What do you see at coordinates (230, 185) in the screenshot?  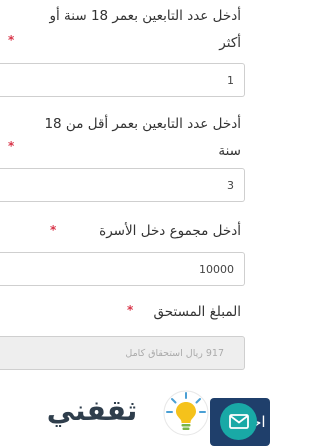 I see `minors-count-value: 3` at bounding box center [230, 185].